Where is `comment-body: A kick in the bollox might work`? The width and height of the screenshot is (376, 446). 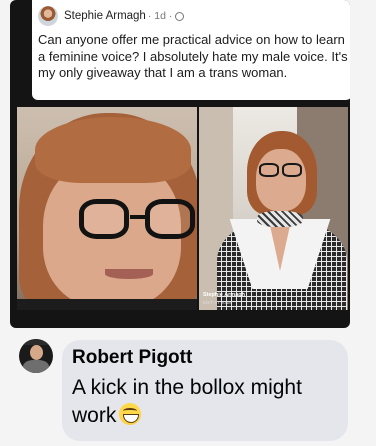
comment-body: A kick in the bollox might work is located at coordinates (207, 402).